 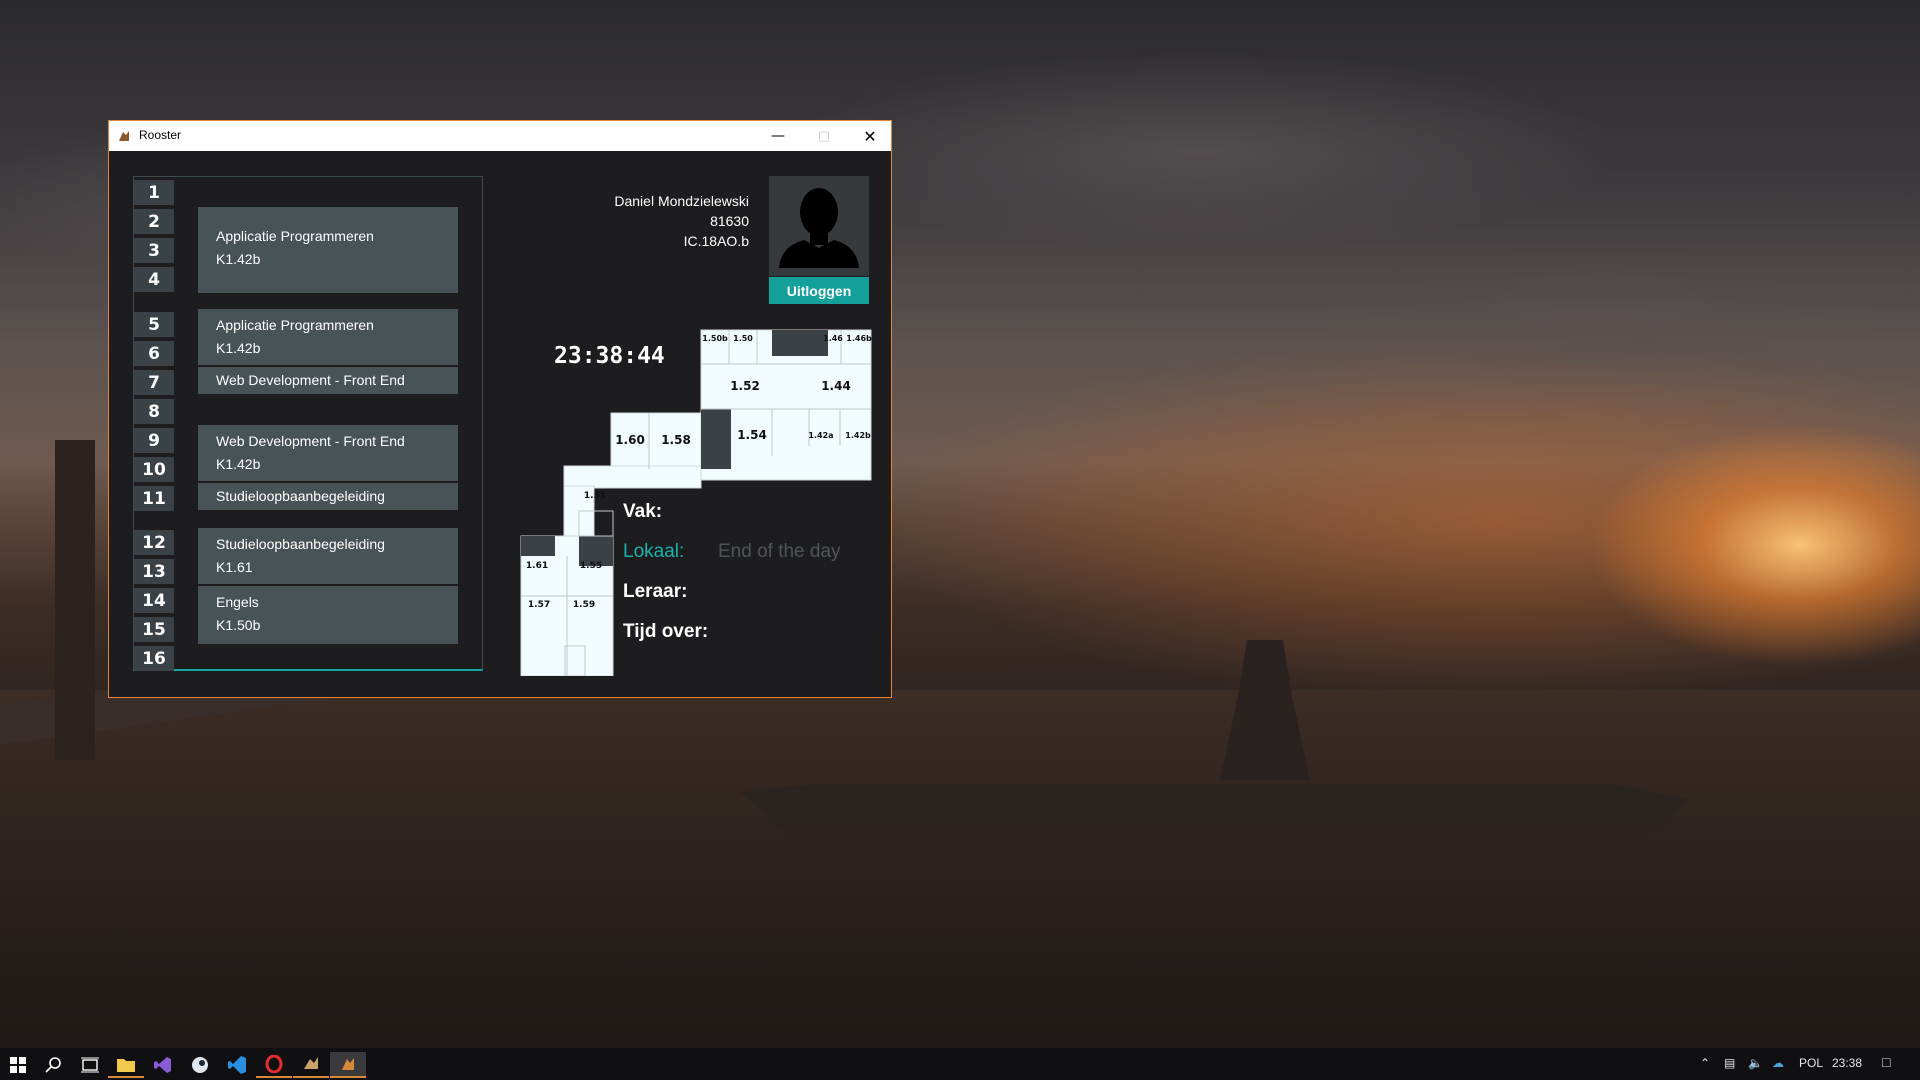 I want to click on user-name: Daniel Mondzielewski, so click(x=681, y=201).